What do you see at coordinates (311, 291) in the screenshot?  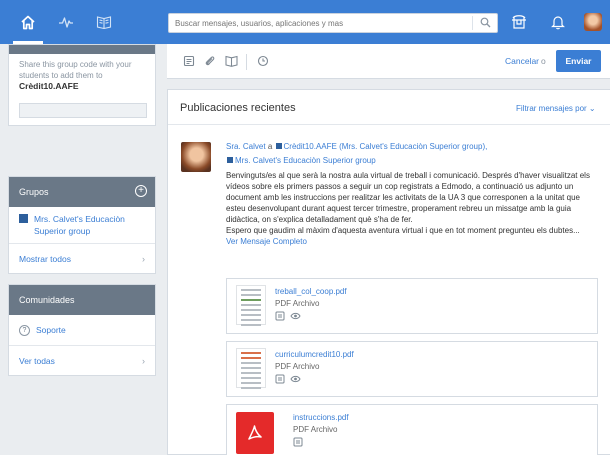 I see `attachment-name: treball_col_coop.pdf` at bounding box center [311, 291].